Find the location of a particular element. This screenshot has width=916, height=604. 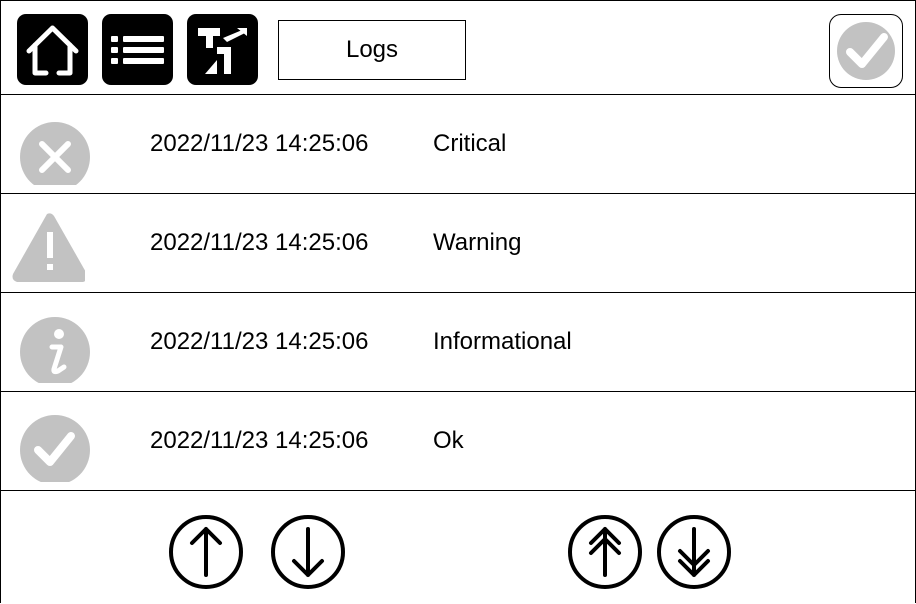

tools-icon is located at coordinates (222, 51).